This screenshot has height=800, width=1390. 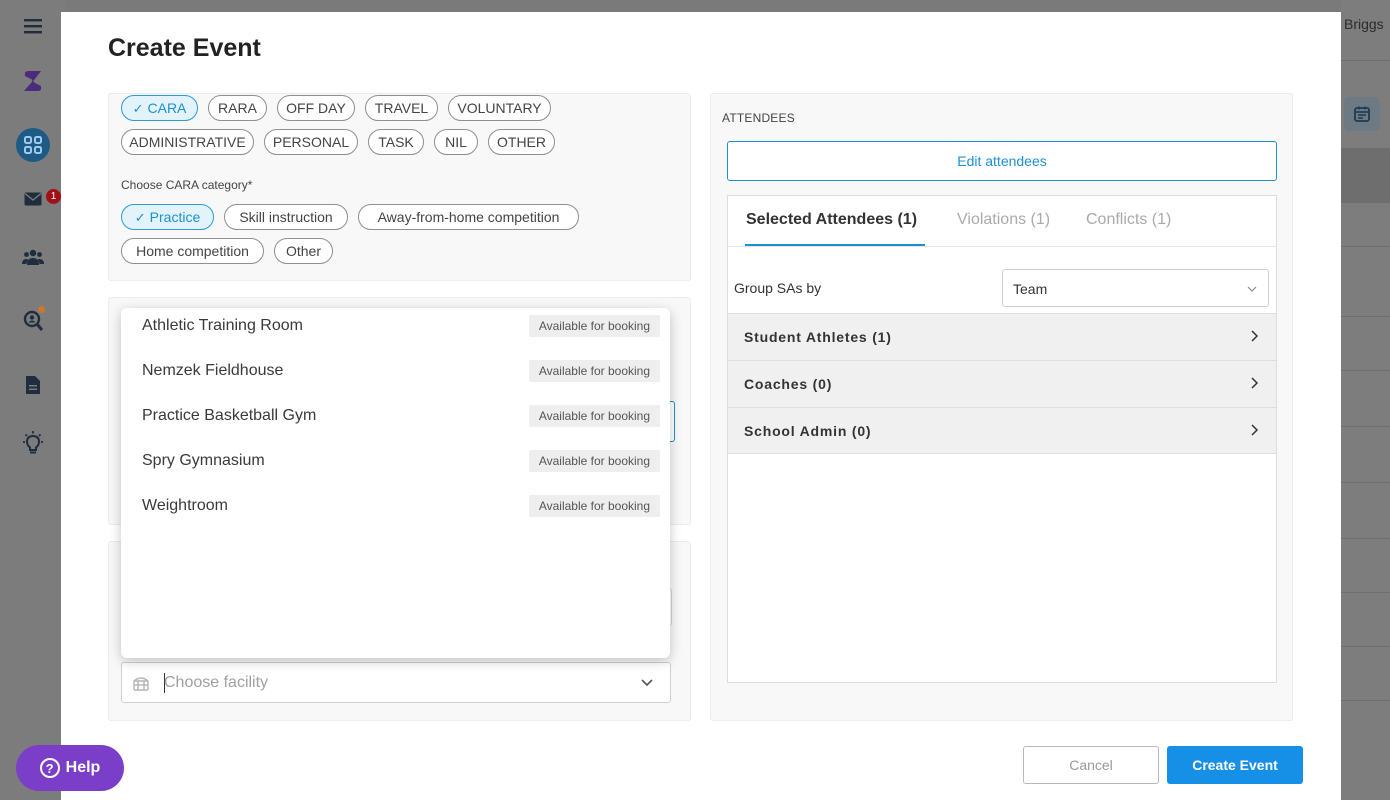 I want to click on help-label: Help, so click(x=83, y=767).